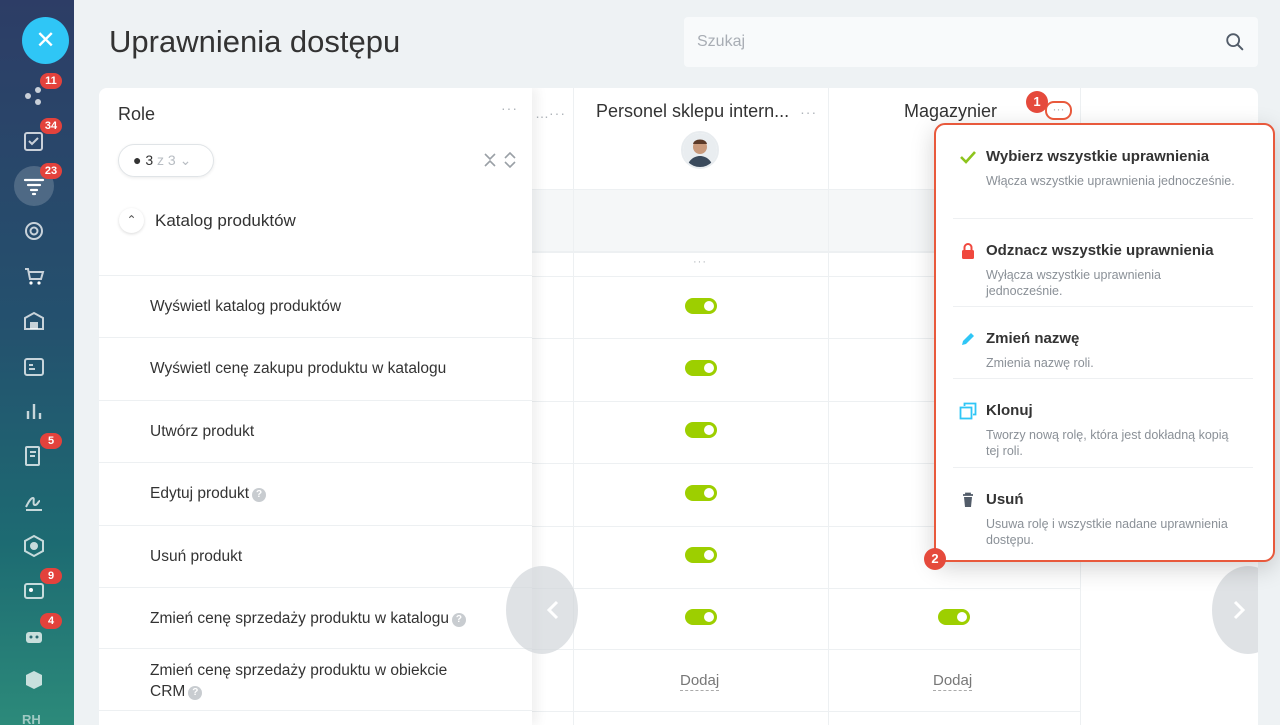 The width and height of the screenshot is (1280, 725). What do you see at coordinates (1239, 610) in the screenshot?
I see `chevron-right-icon` at bounding box center [1239, 610].